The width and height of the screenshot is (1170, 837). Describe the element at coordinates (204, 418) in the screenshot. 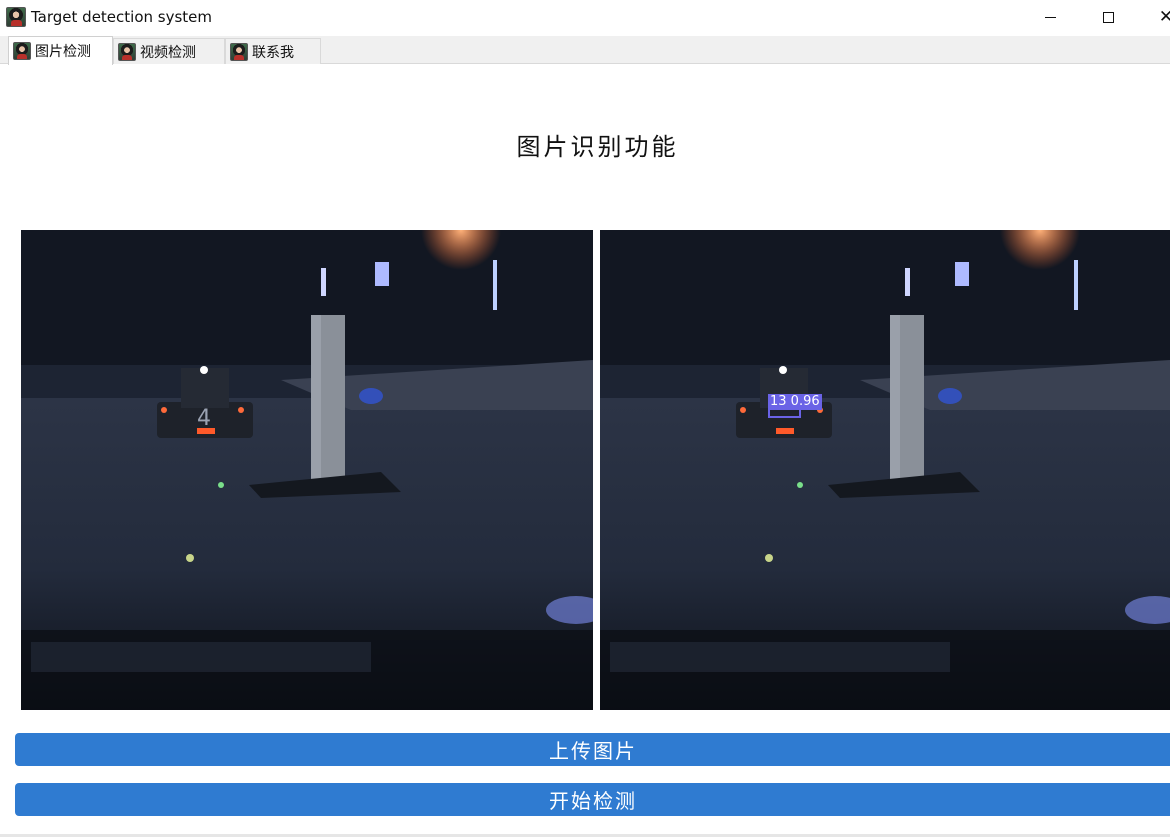

I see `svg-text: 4` at that location.